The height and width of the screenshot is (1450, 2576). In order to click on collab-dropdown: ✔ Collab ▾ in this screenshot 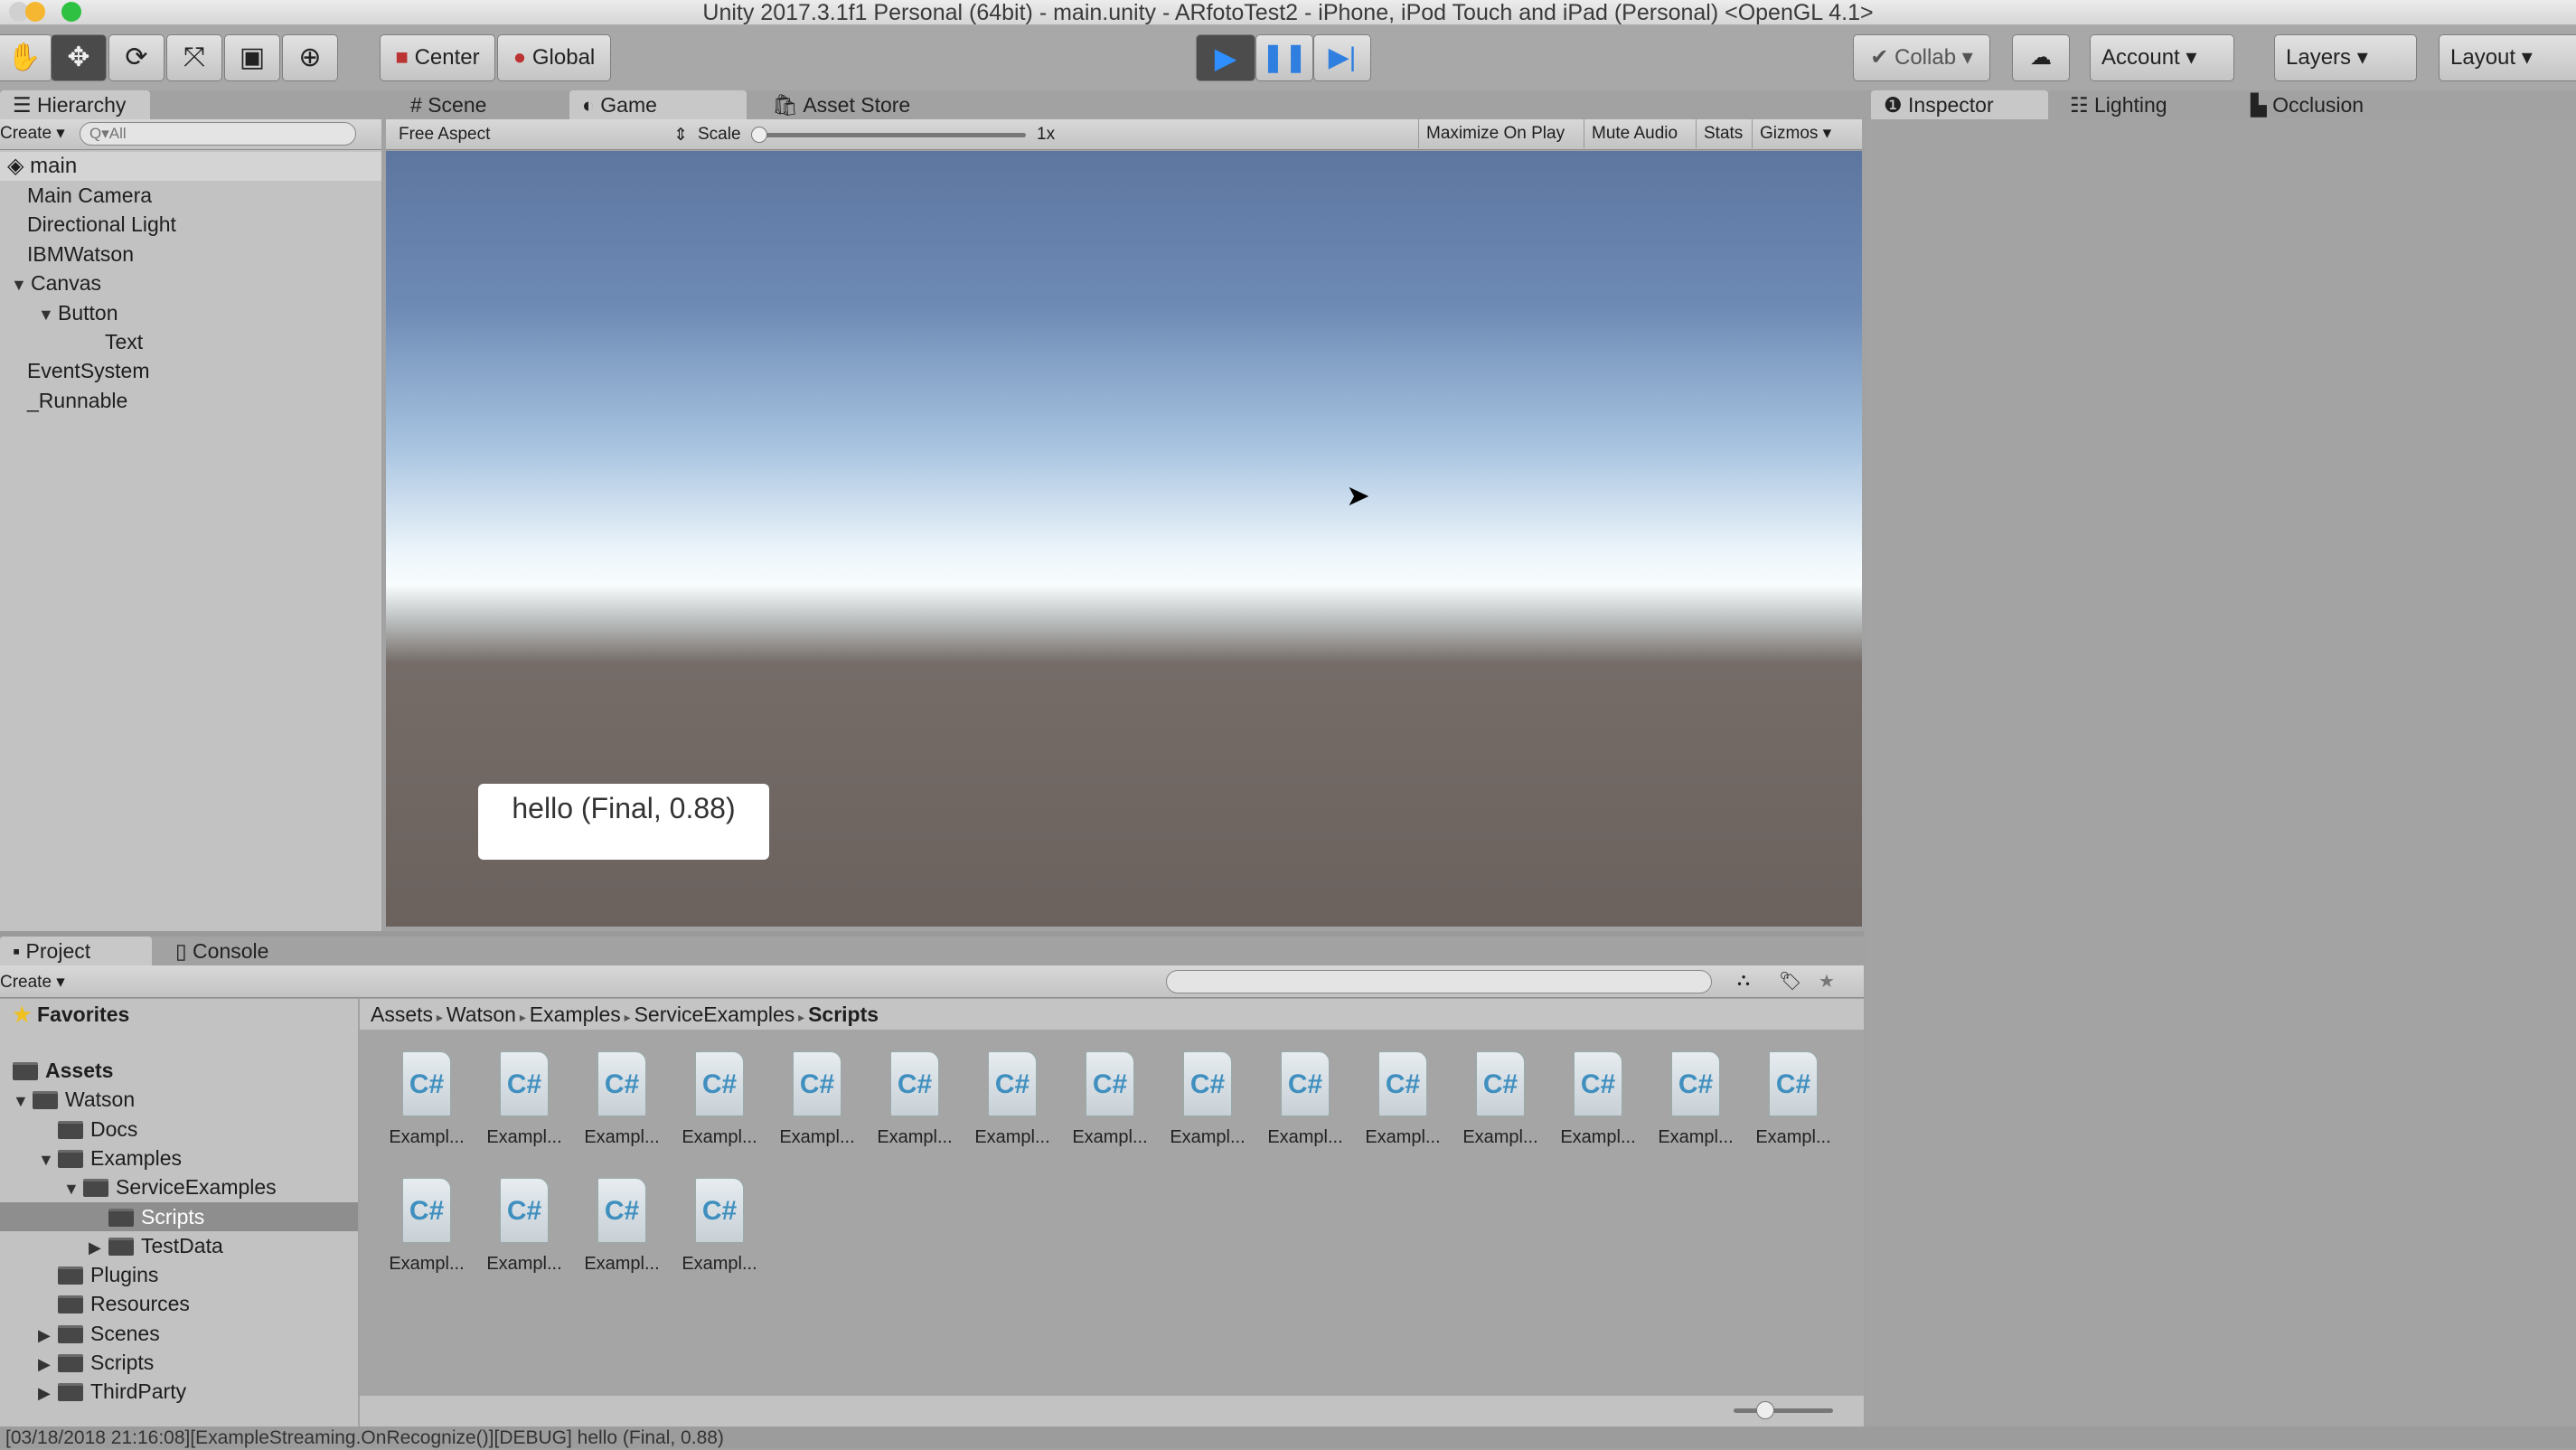, I will do `click(1921, 58)`.